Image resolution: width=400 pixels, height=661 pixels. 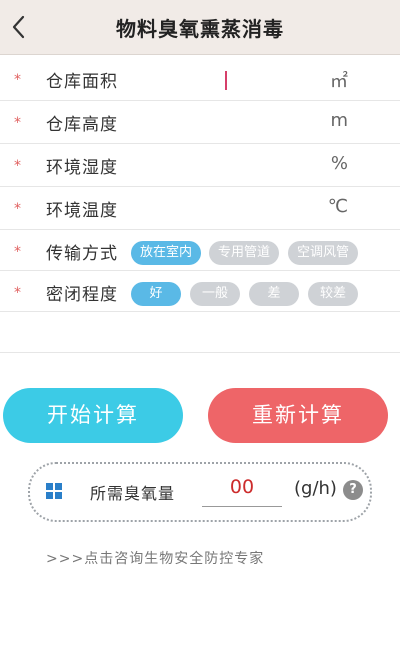 What do you see at coordinates (215, 294) in the screenshot?
I see `sealing-option-average: 一般` at bounding box center [215, 294].